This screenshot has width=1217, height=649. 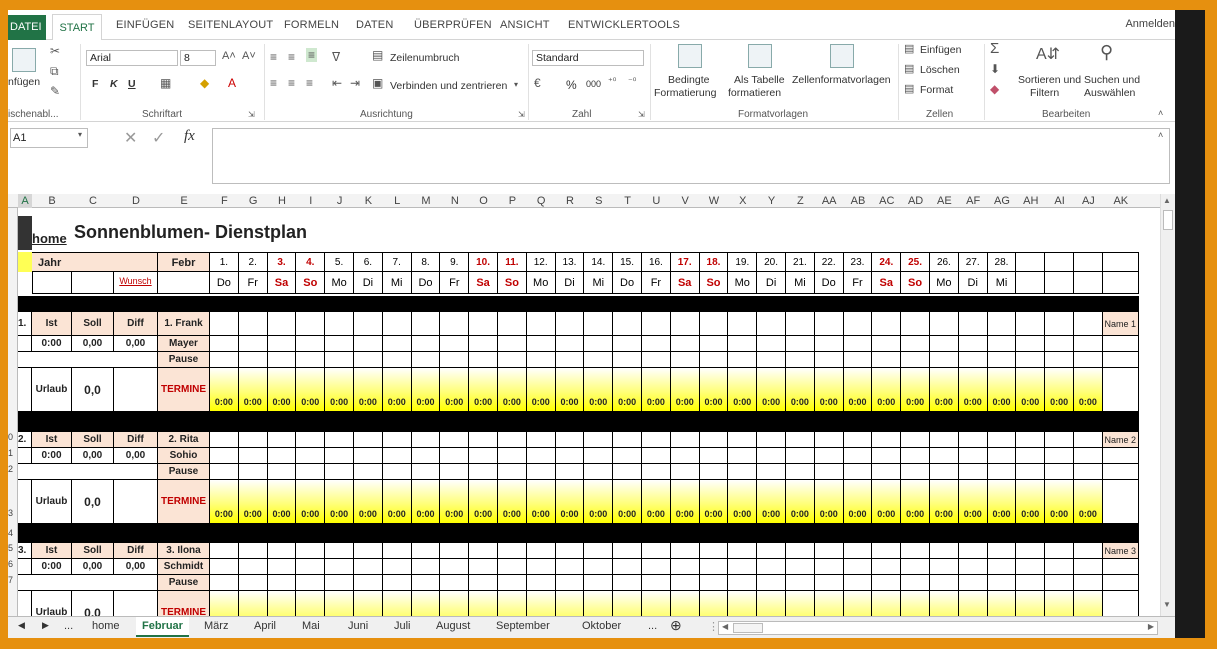 I want to click on ist-value: 0:00, so click(x=52, y=567).